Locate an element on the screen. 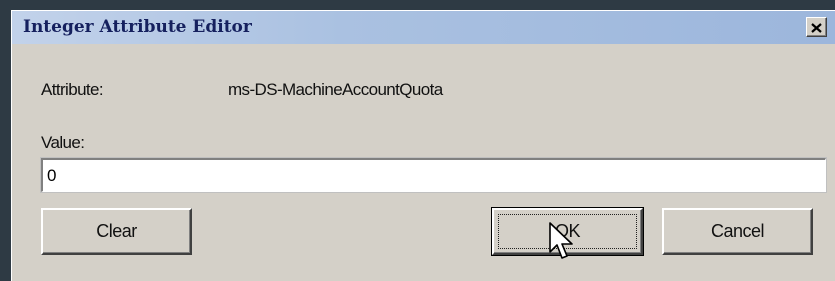 Image resolution: width=835 pixels, height=281 pixels. title-bar: Integer Attribute Editor is located at coordinates (423, 27).